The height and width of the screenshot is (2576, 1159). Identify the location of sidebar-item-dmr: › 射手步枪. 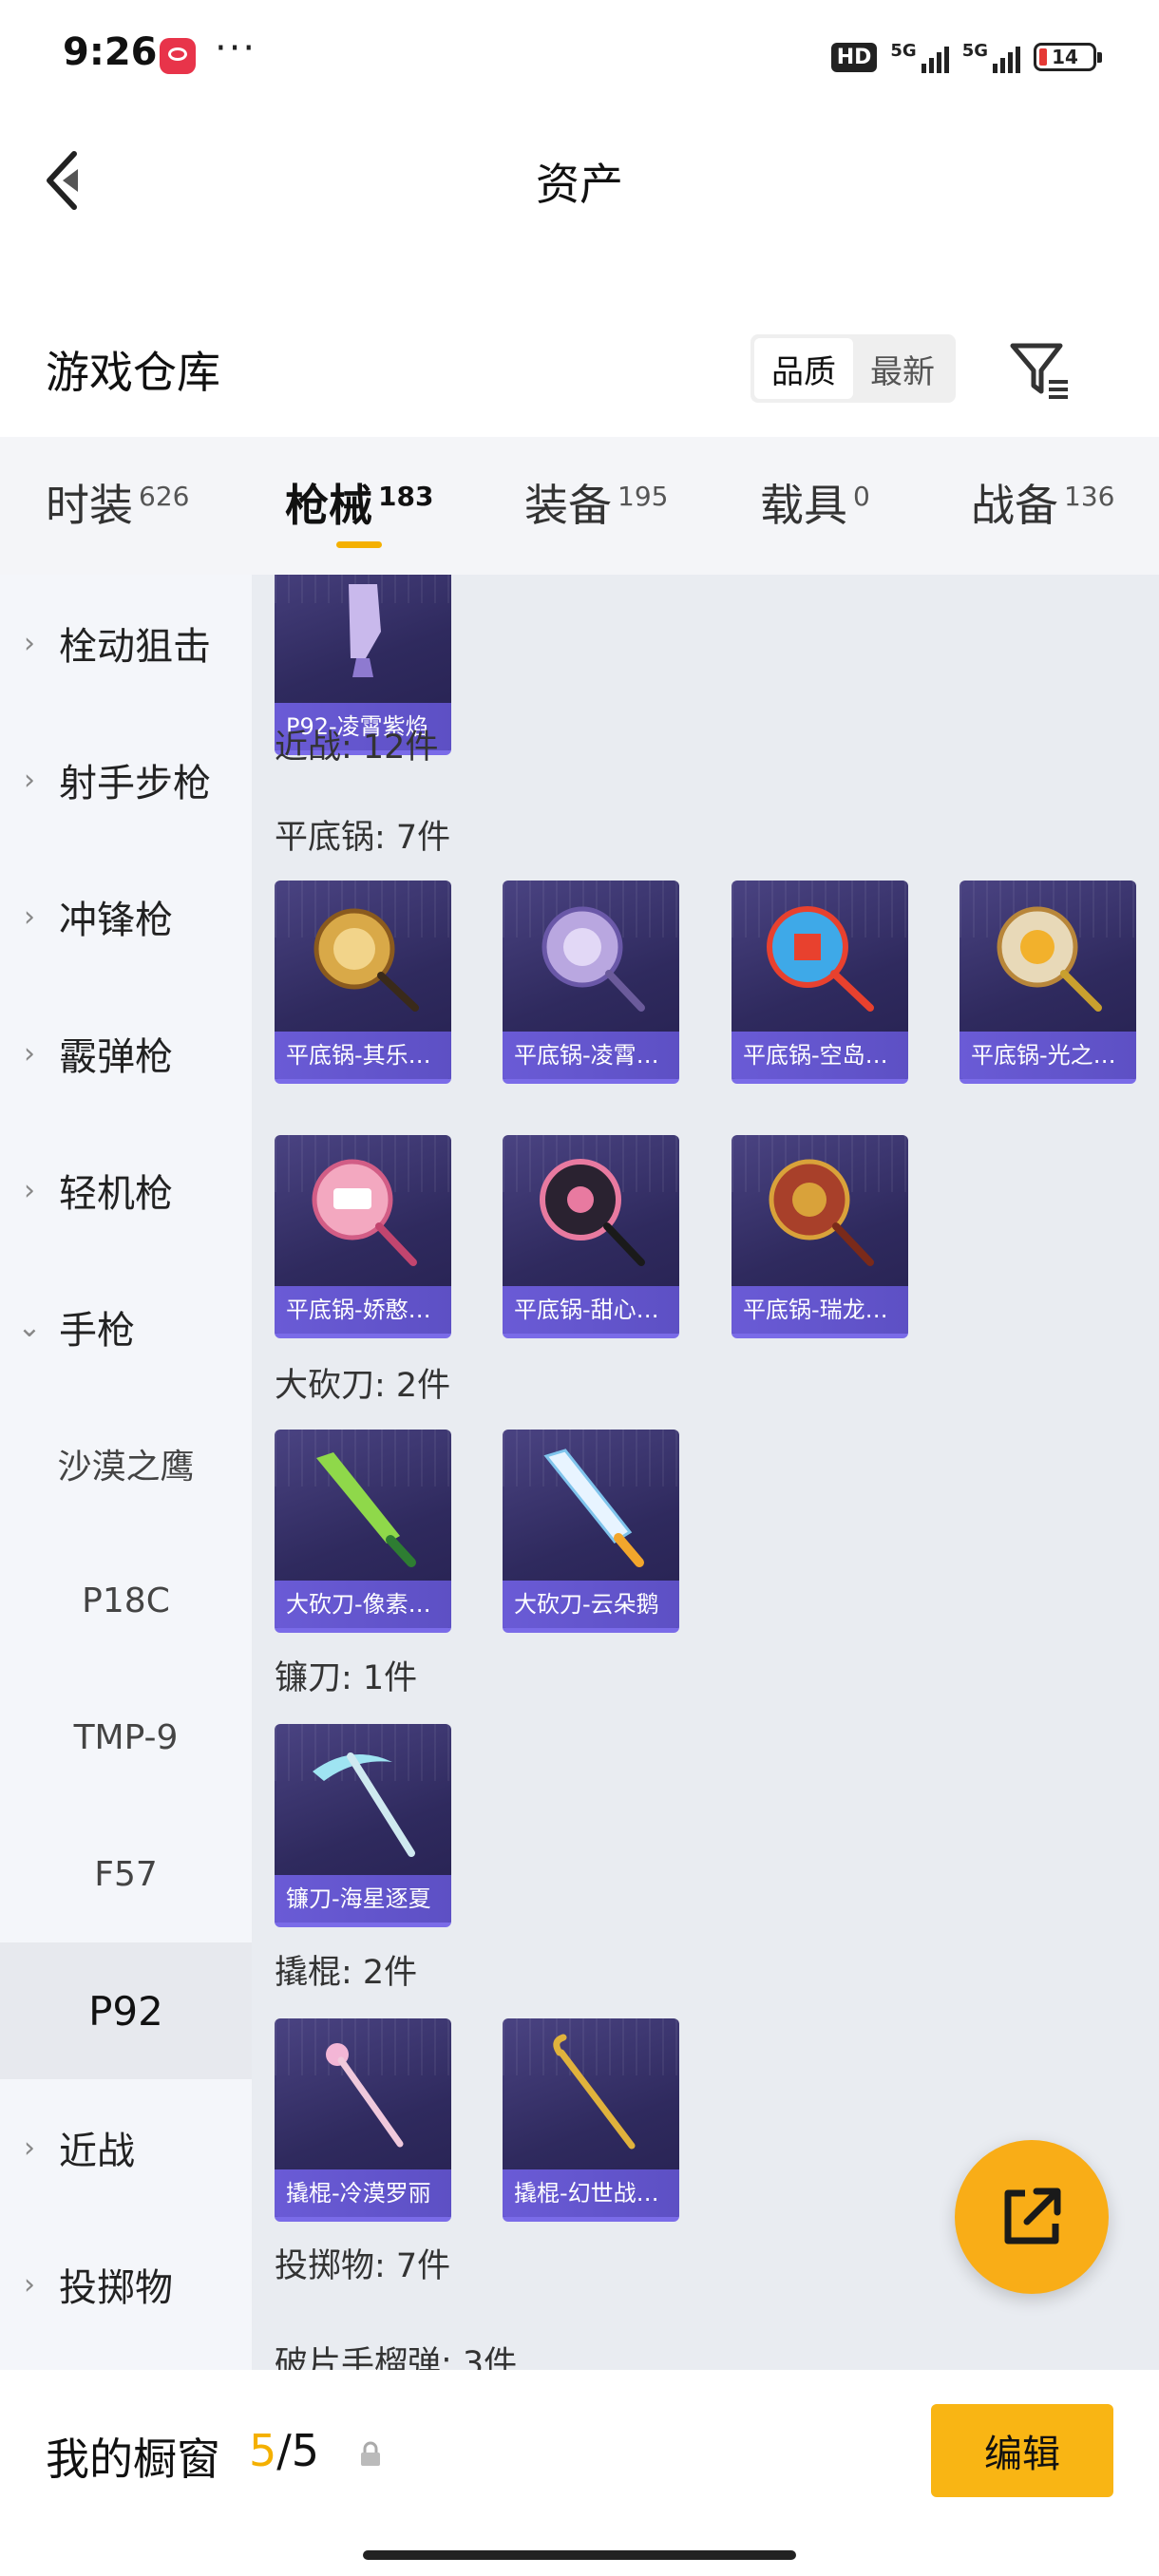
(126, 779).